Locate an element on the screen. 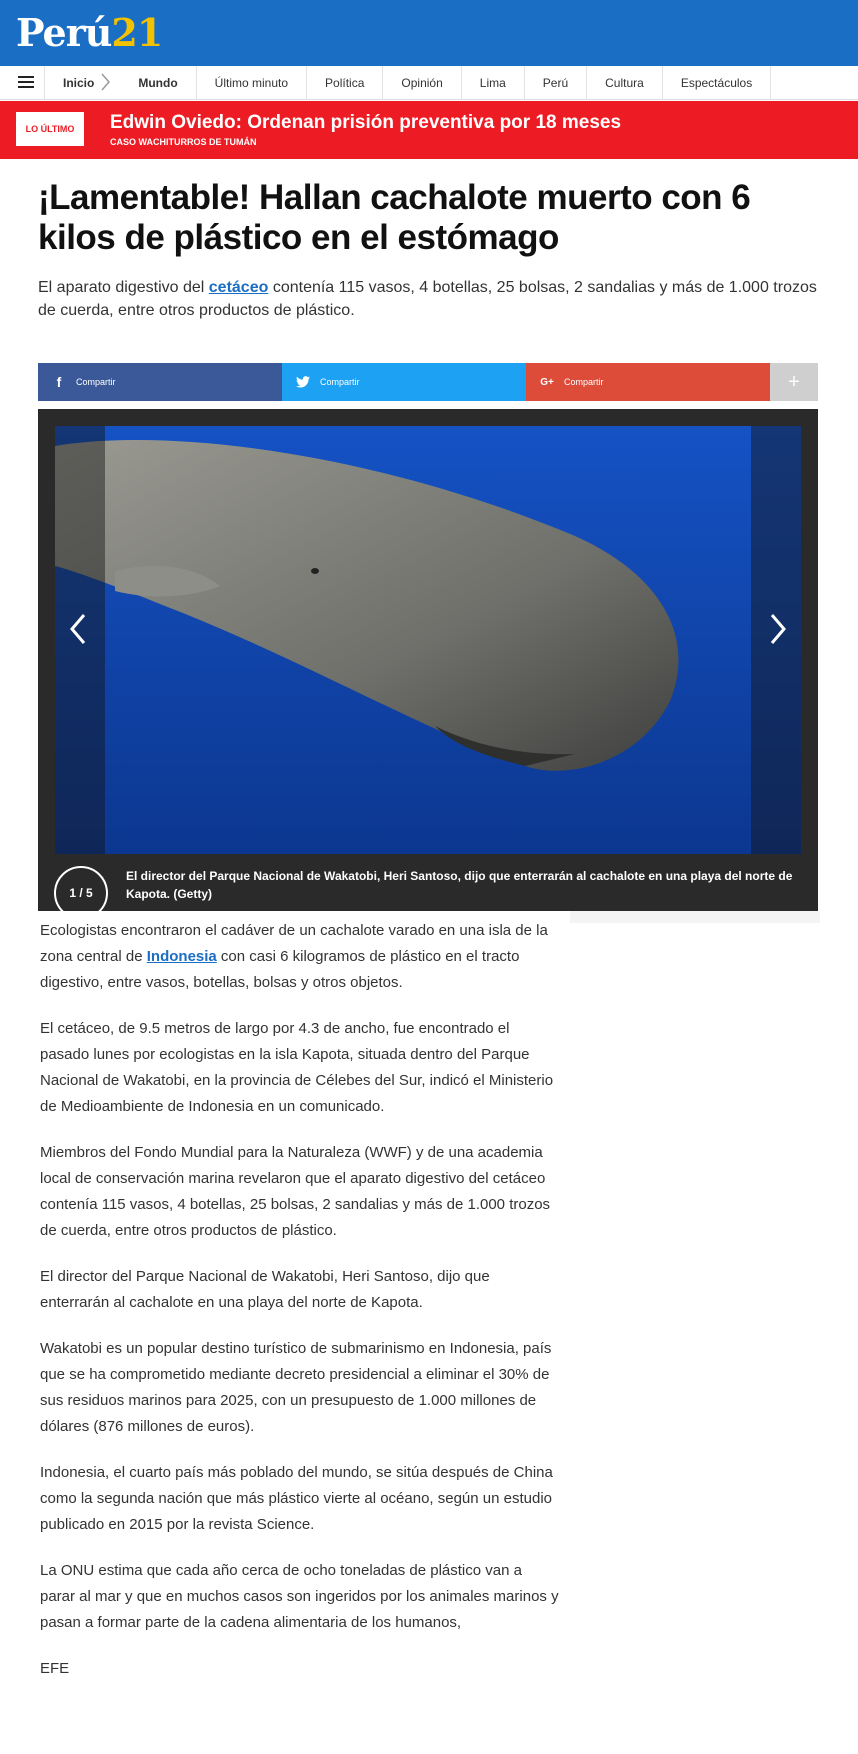  nav-item-opinion: Opinión is located at coordinates (421, 83).